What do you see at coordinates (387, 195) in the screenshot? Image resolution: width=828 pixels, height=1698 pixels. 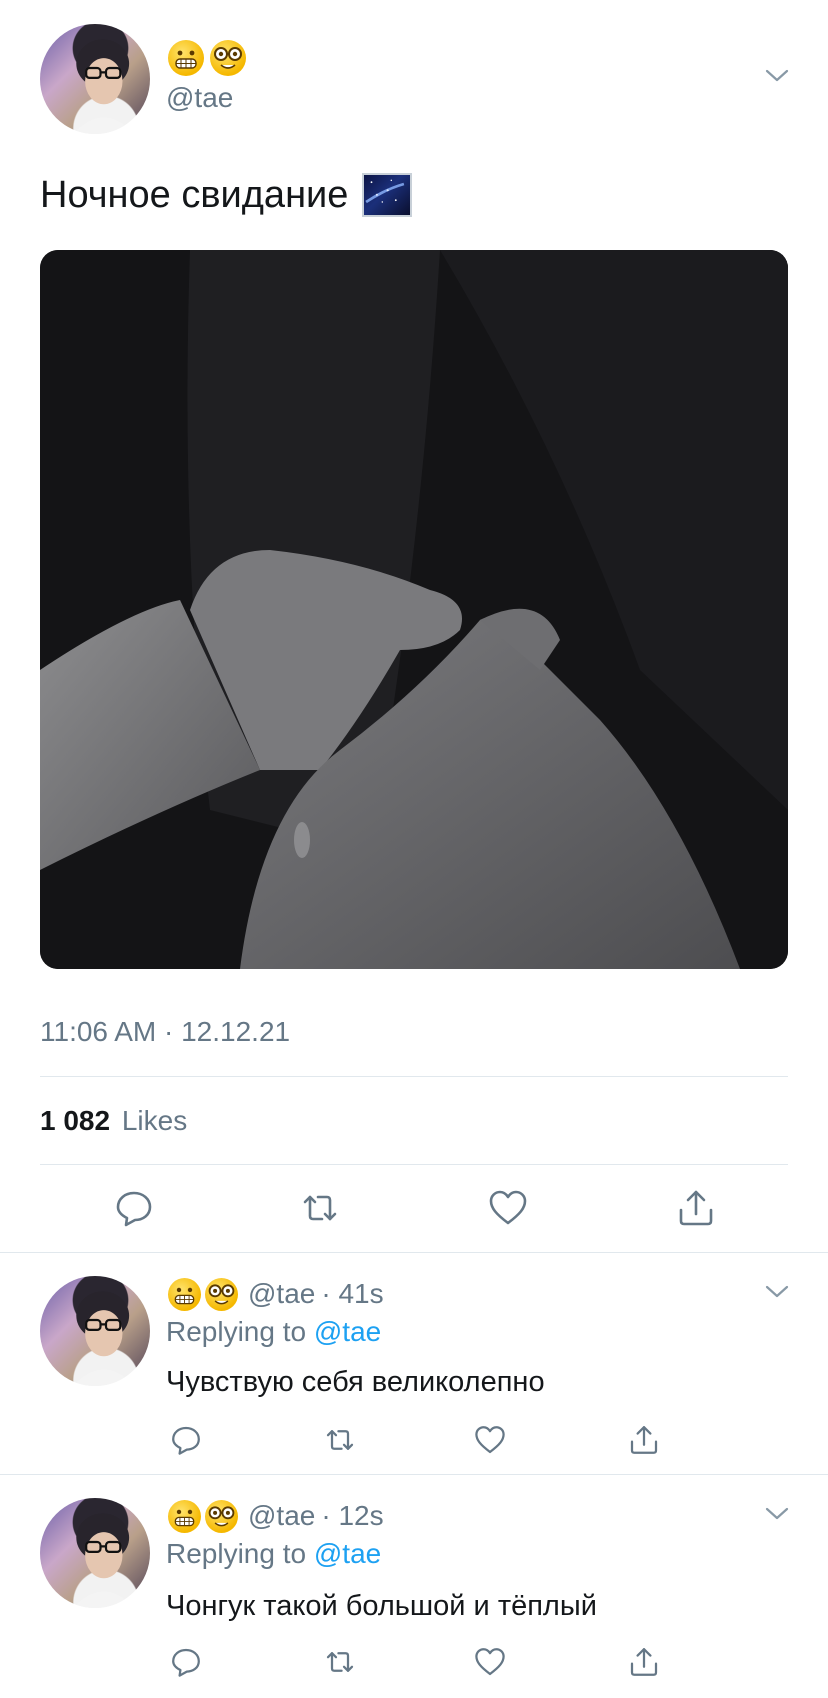 I see `milky-way-emoji` at bounding box center [387, 195].